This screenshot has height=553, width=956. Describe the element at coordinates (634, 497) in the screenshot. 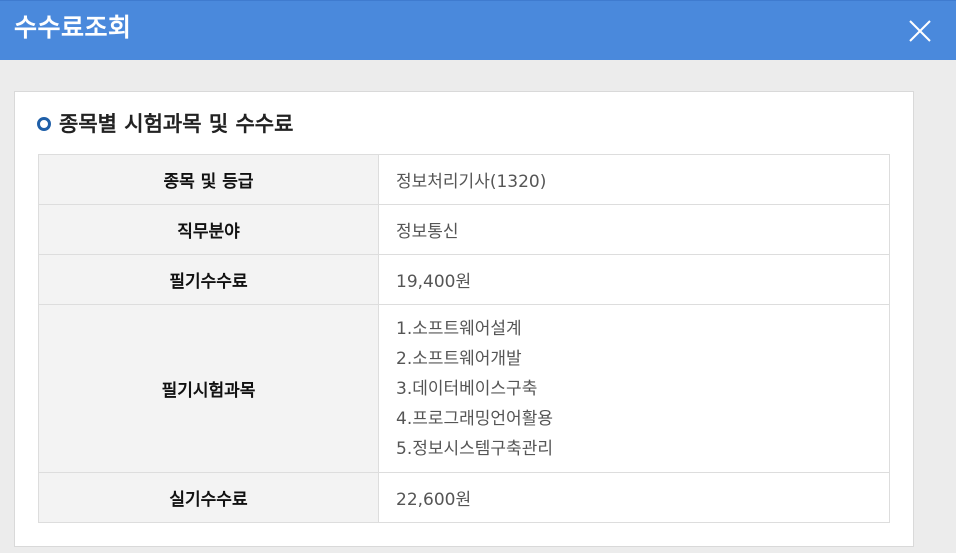

I see `row-value-practical-fee: 22,600원` at that location.